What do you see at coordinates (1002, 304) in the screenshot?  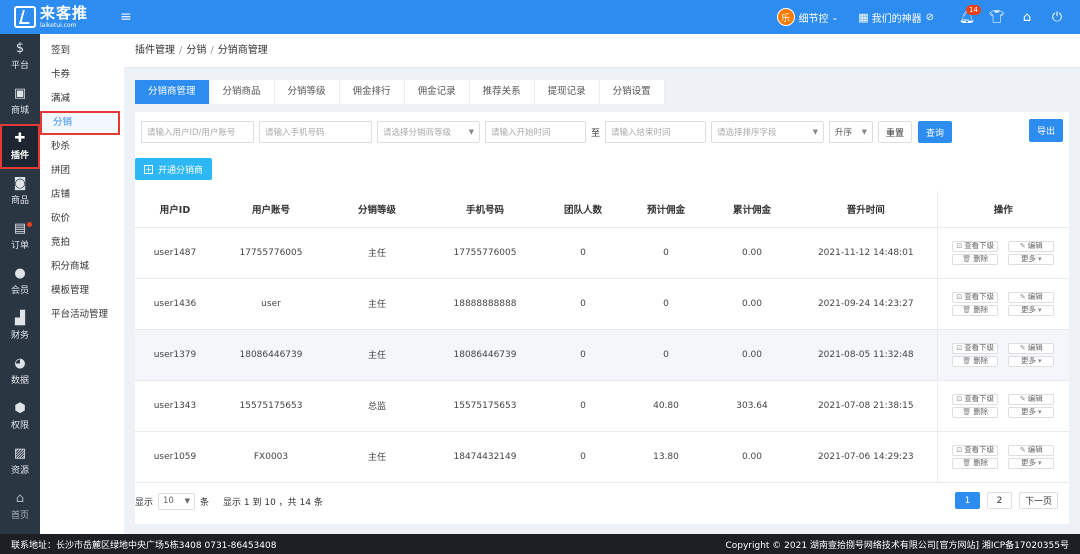 I see `cell-actions: ⊡ 查看下级 ✎ 编辑 🗑︎ 删除 更多 ▾` at bounding box center [1002, 304].